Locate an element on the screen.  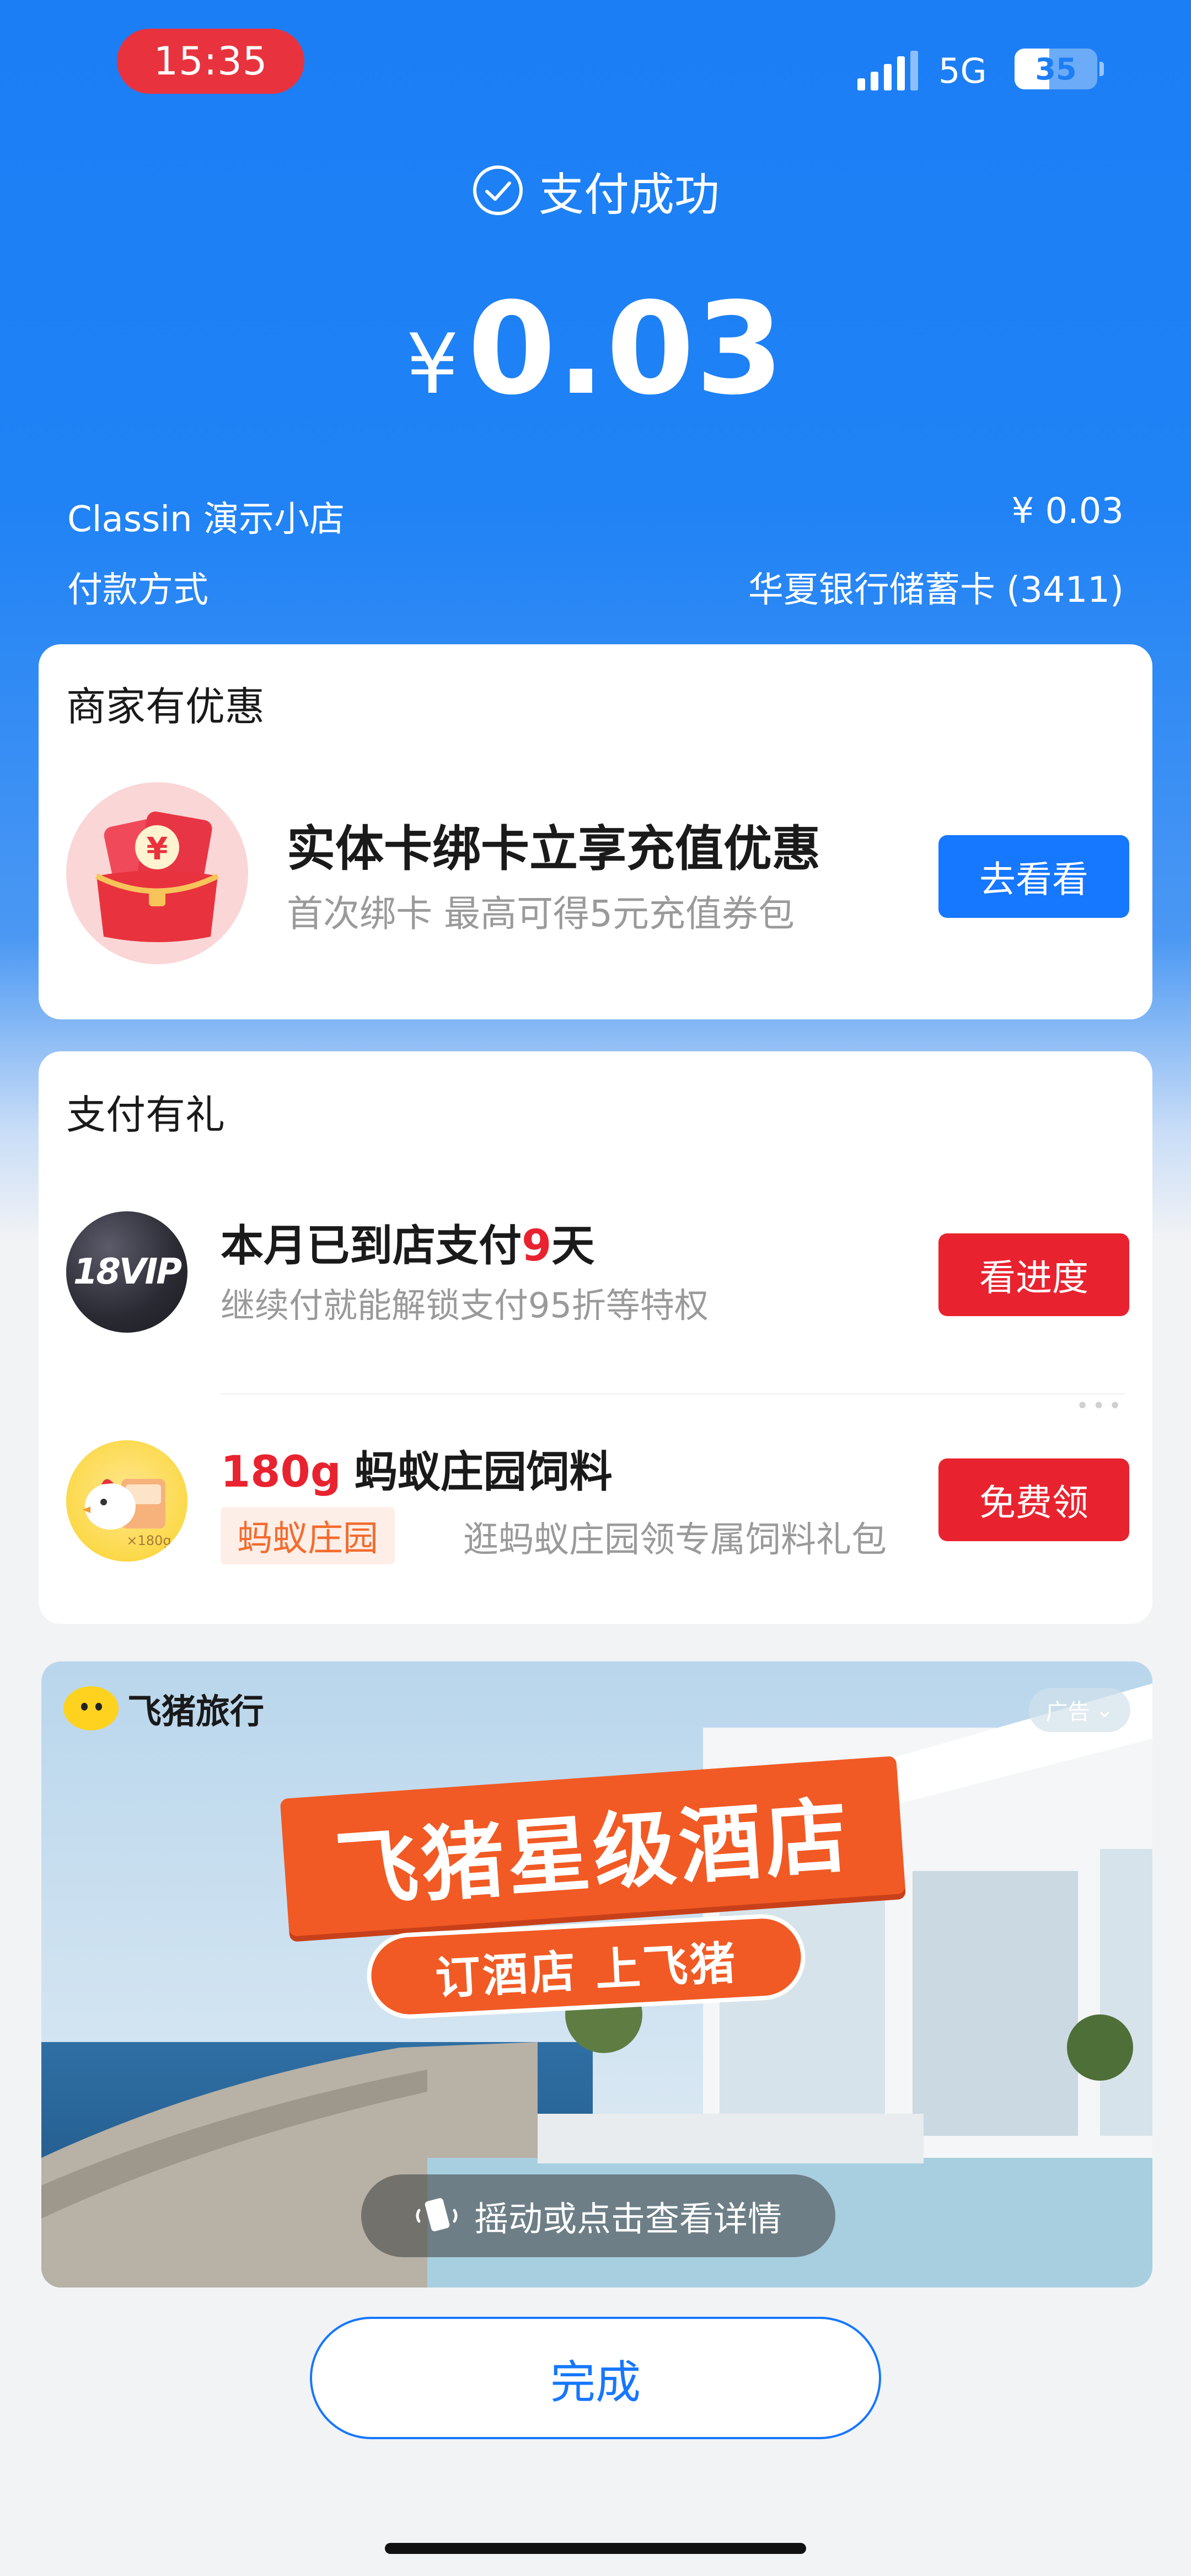
network-type: 5G is located at coordinates (962, 71).